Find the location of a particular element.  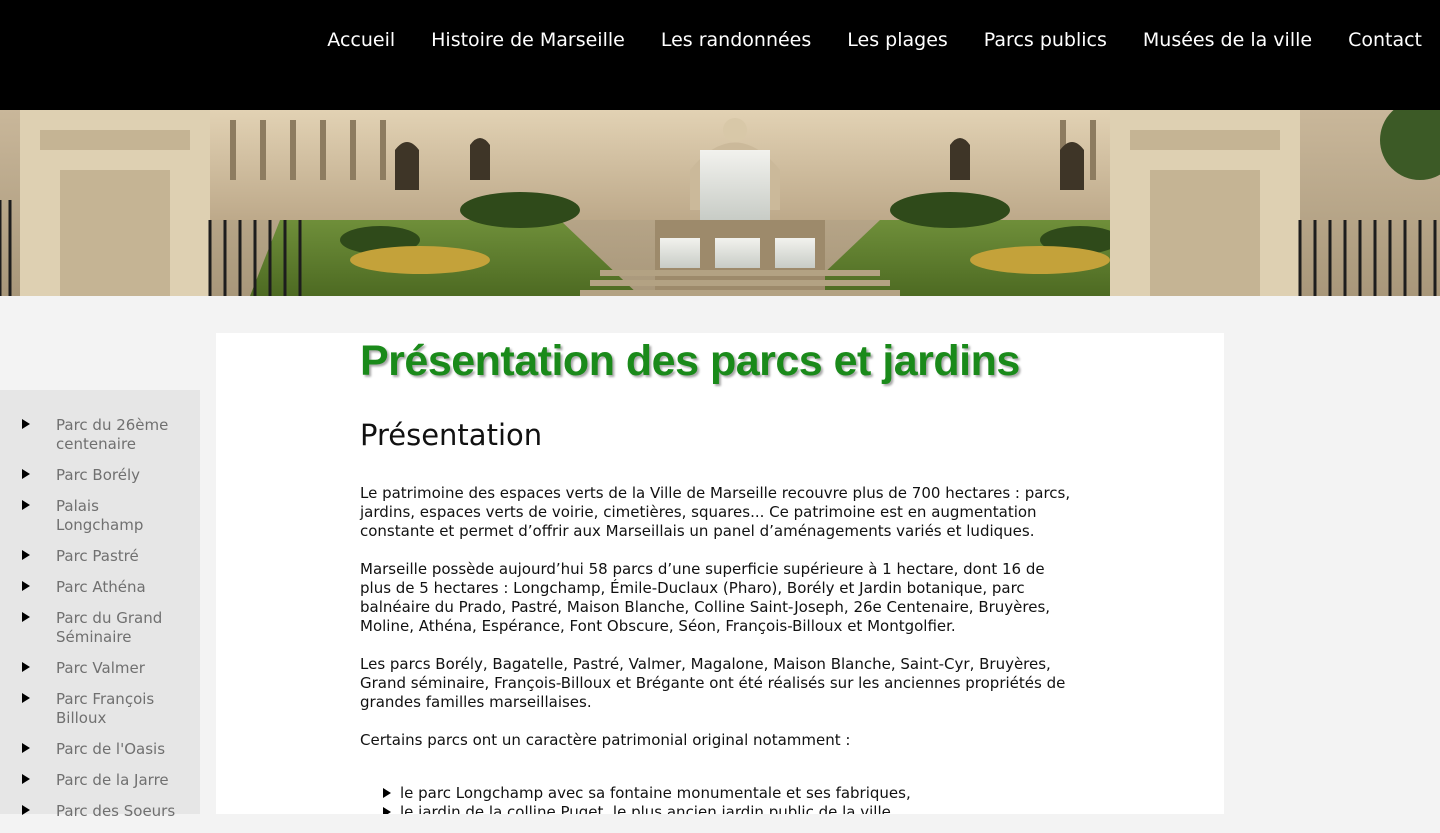

sidebar-item-parc-soeurs: Parc des Soeurs is located at coordinates (100, 811).